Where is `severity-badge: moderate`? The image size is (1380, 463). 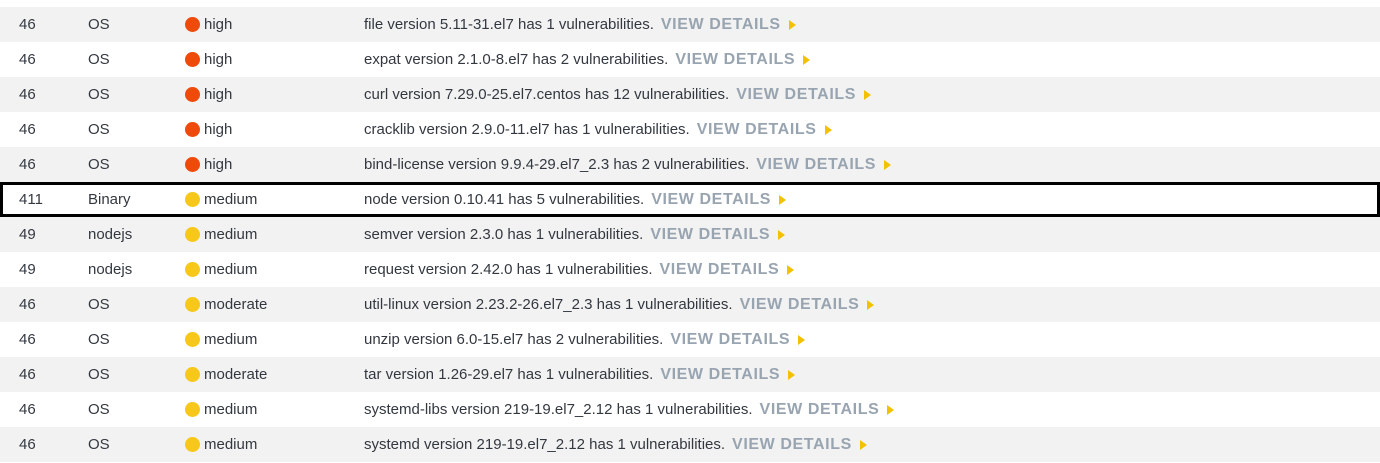
severity-badge: moderate is located at coordinates (226, 374).